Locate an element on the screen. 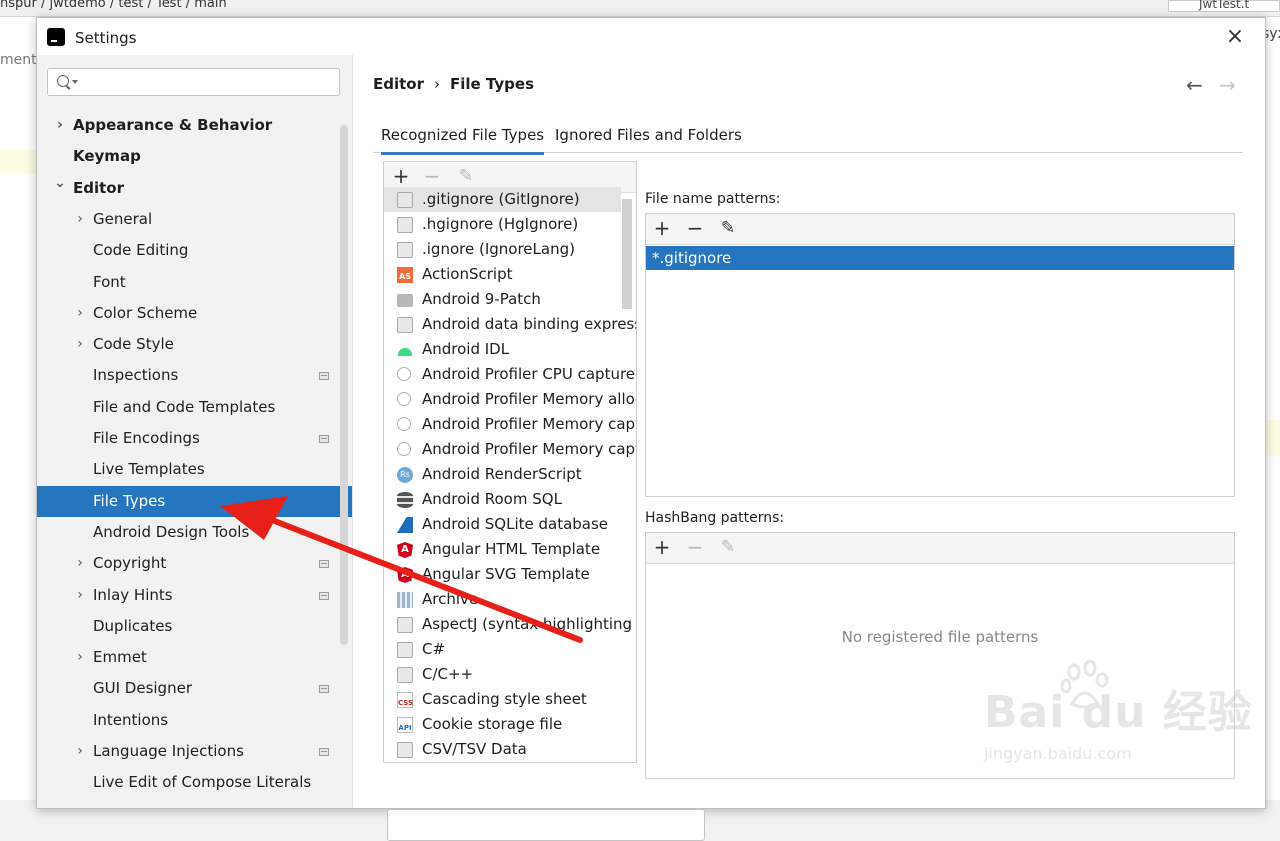 The height and width of the screenshot is (841, 1280). list-item: Android SQLite database is located at coordinates (510, 524).